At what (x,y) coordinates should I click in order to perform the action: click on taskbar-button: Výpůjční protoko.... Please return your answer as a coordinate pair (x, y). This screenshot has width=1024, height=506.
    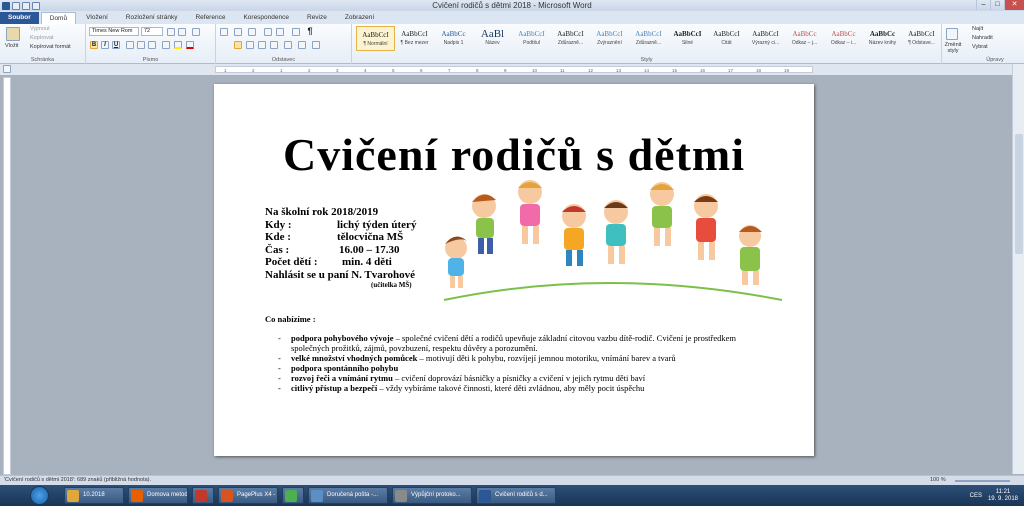
    Looking at the image, I should click on (432, 495).